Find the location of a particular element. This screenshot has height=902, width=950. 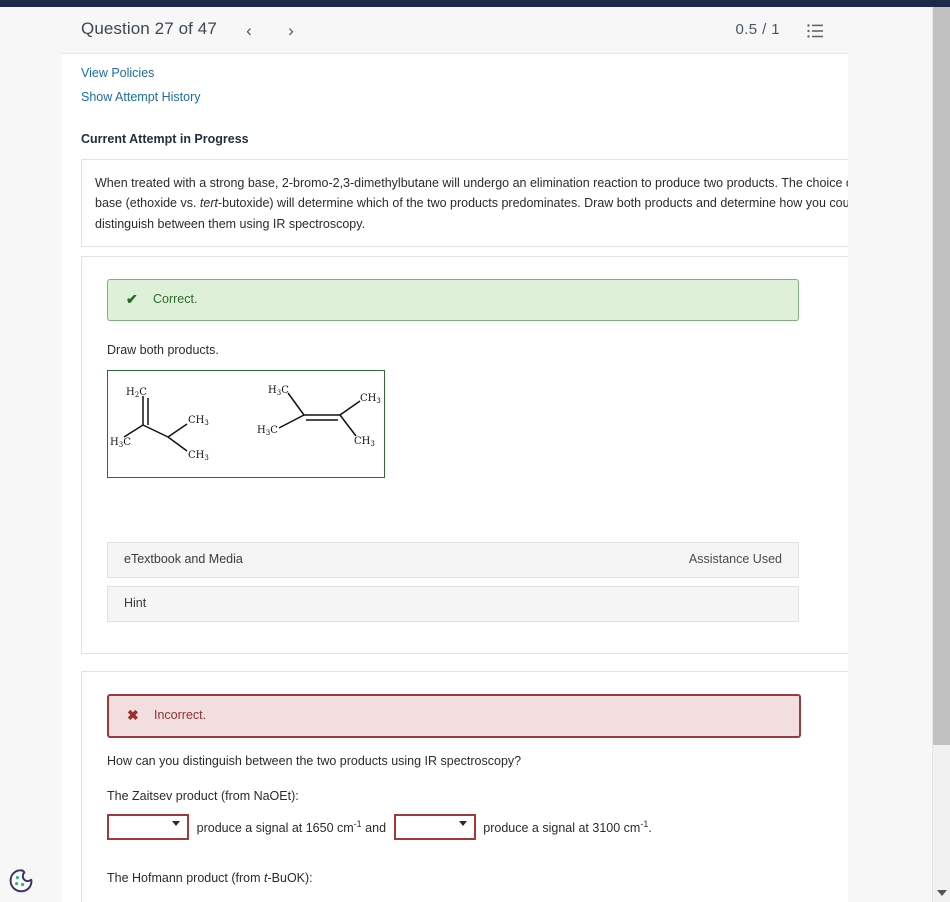

check-icon: ✔ is located at coordinates (132, 299).